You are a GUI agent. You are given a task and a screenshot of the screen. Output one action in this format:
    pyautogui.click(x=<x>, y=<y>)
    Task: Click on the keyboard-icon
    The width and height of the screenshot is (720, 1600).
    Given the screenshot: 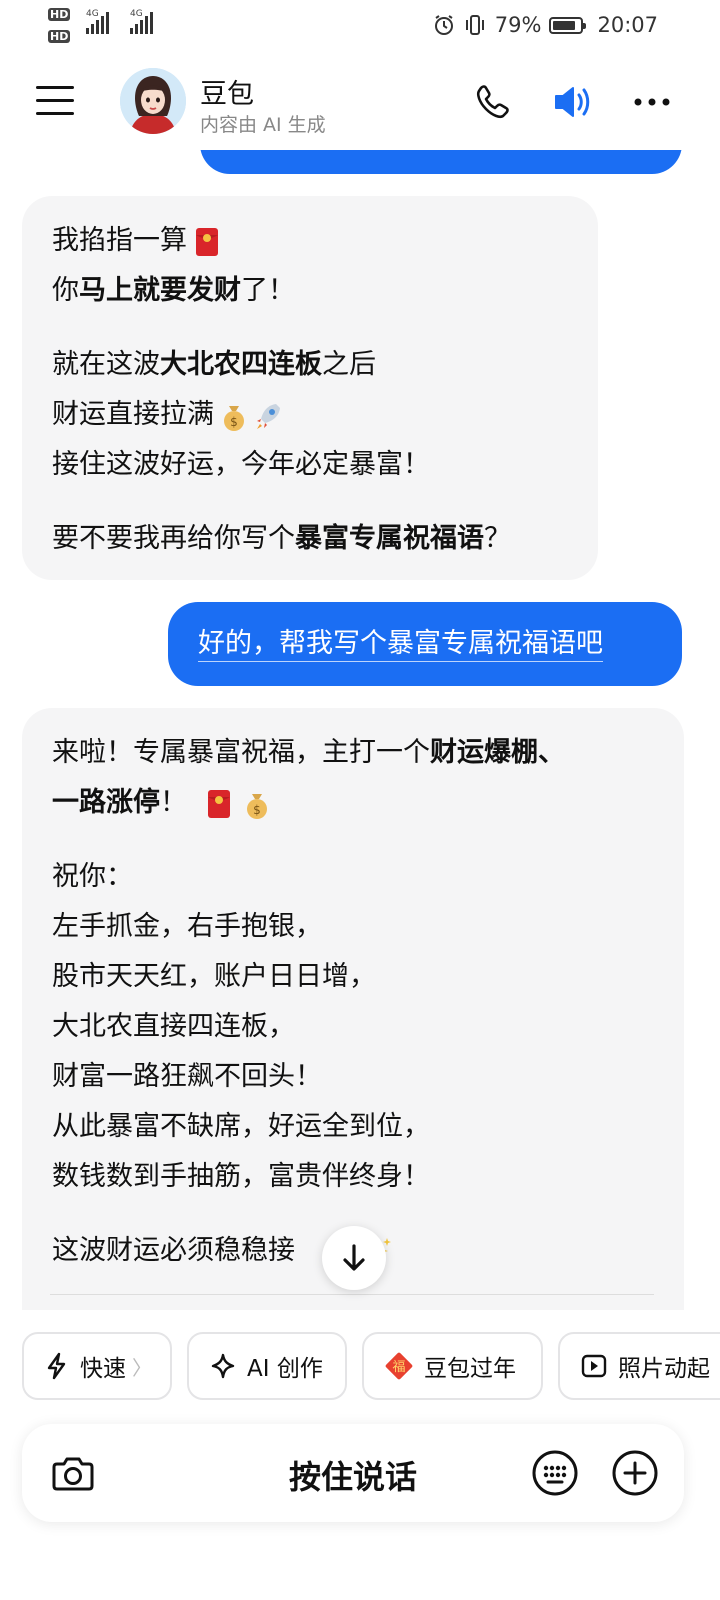 What is the action you would take?
    pyautogui.click(x=555, y=1473)
    